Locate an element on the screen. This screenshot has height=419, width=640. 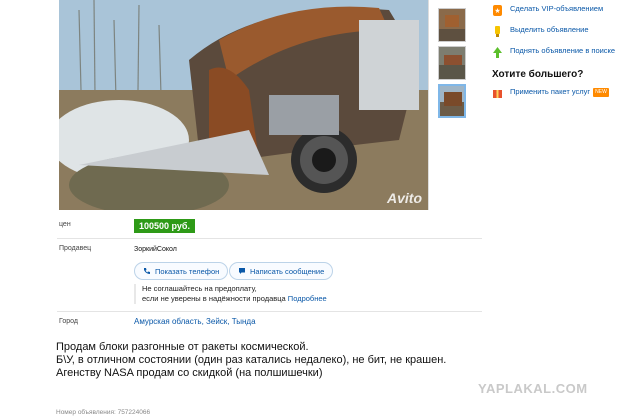
price-value: 100500 руб. is located at coordinates (164, 226).